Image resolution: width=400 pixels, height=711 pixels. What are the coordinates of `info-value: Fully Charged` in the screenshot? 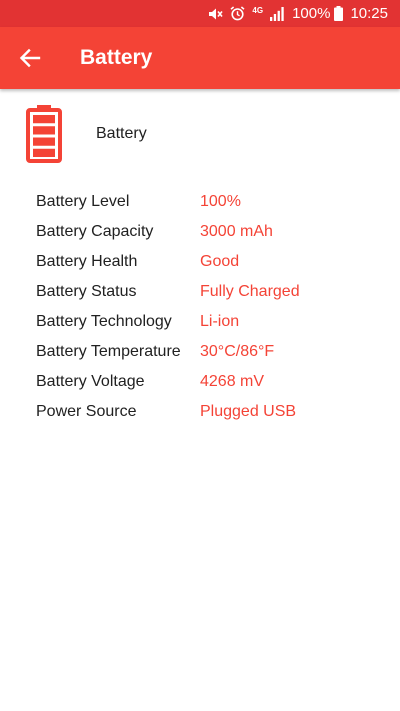 It's located at (250, 291).